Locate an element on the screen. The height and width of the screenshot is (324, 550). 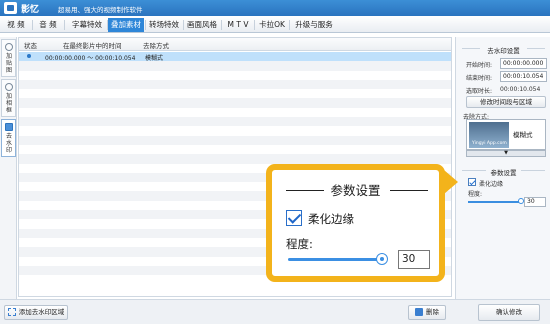
sidetab-add-sticker: 加贴图 is located at coordinates (8, 58).